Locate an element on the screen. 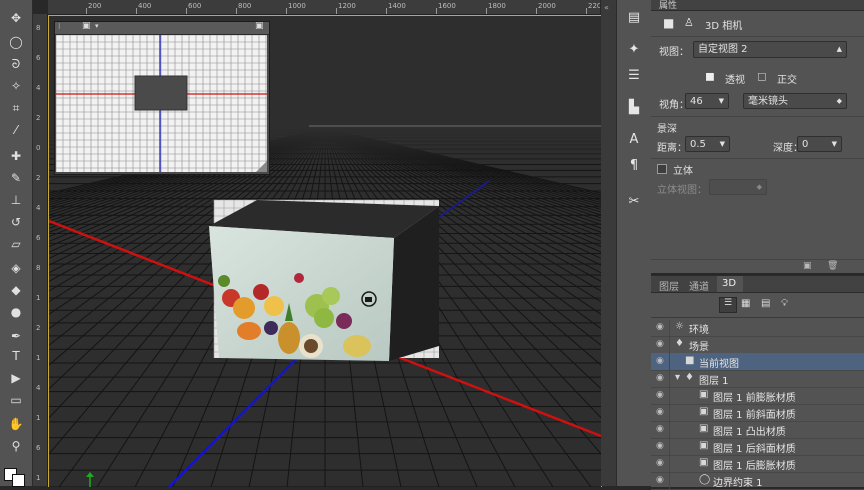 This screenshot has height=490, width=864. distance-input: 0.5 ▼ is located at coordinates (707, 144).